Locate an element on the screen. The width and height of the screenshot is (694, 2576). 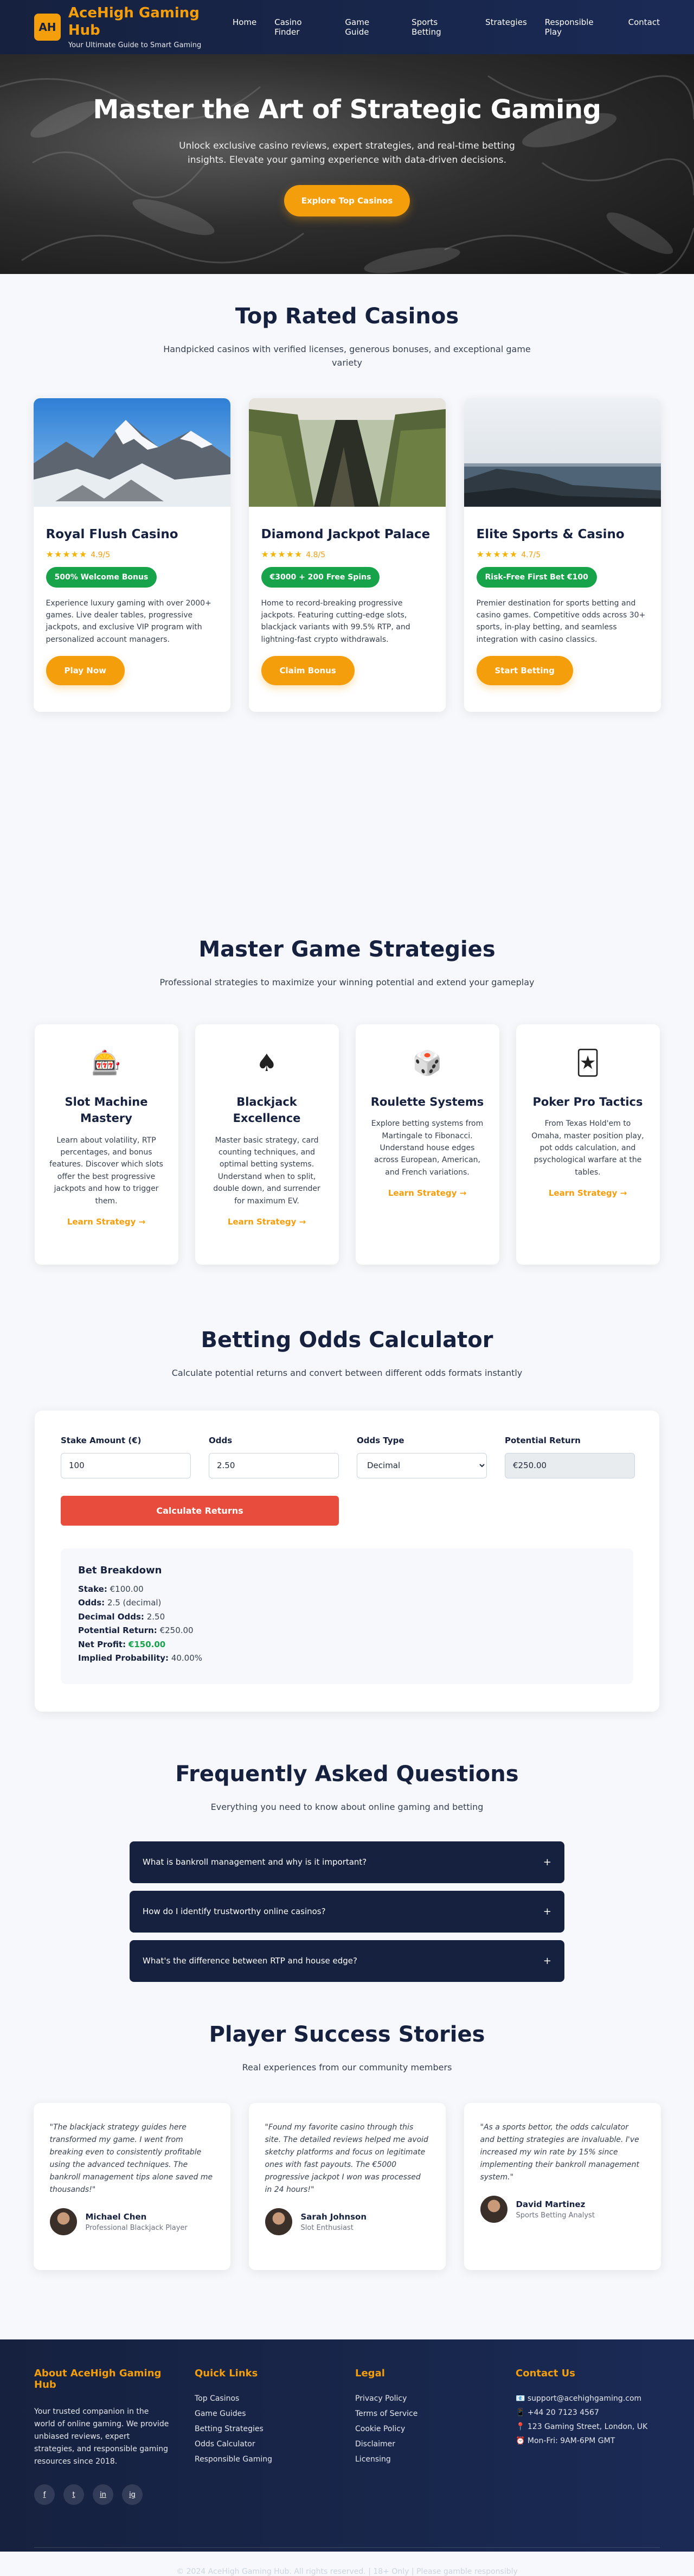
footer-links-title: Quick Links is located at coordinates (226, 2373).